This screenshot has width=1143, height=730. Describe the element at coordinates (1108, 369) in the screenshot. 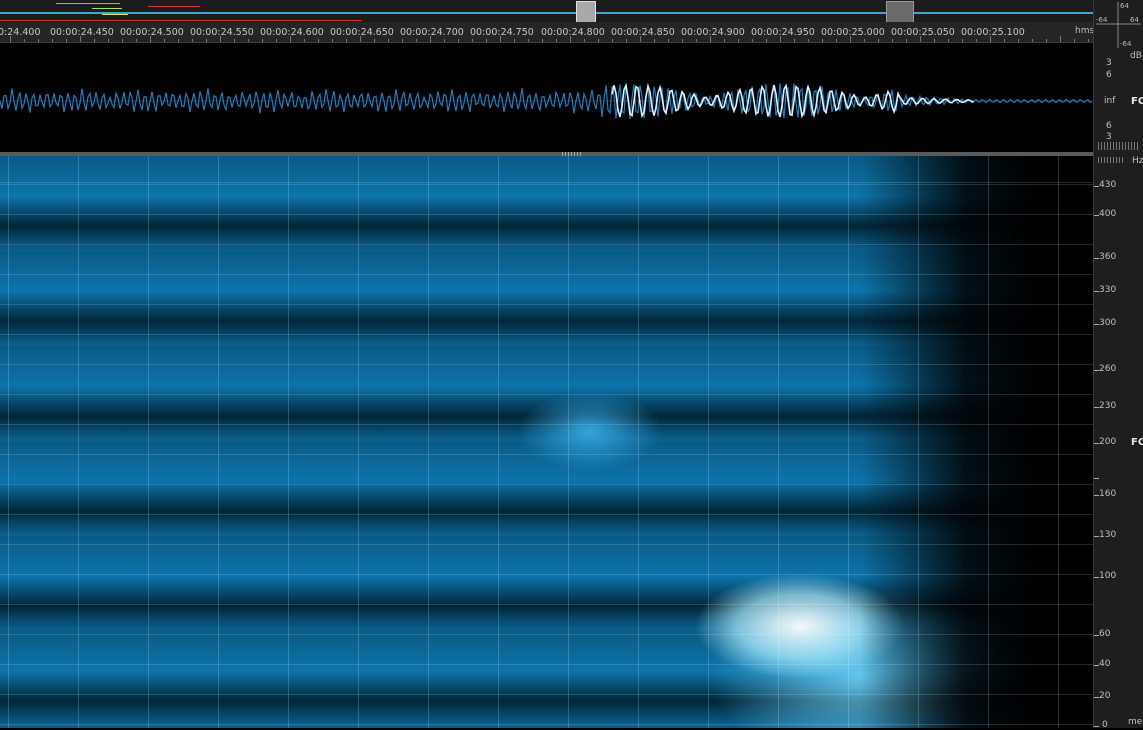

I see `frequency-tick-label: 260` at that location.